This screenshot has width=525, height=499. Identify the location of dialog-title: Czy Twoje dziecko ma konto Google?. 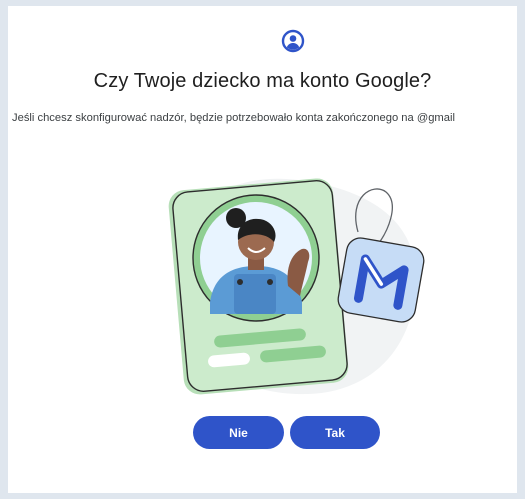
(262, 81).